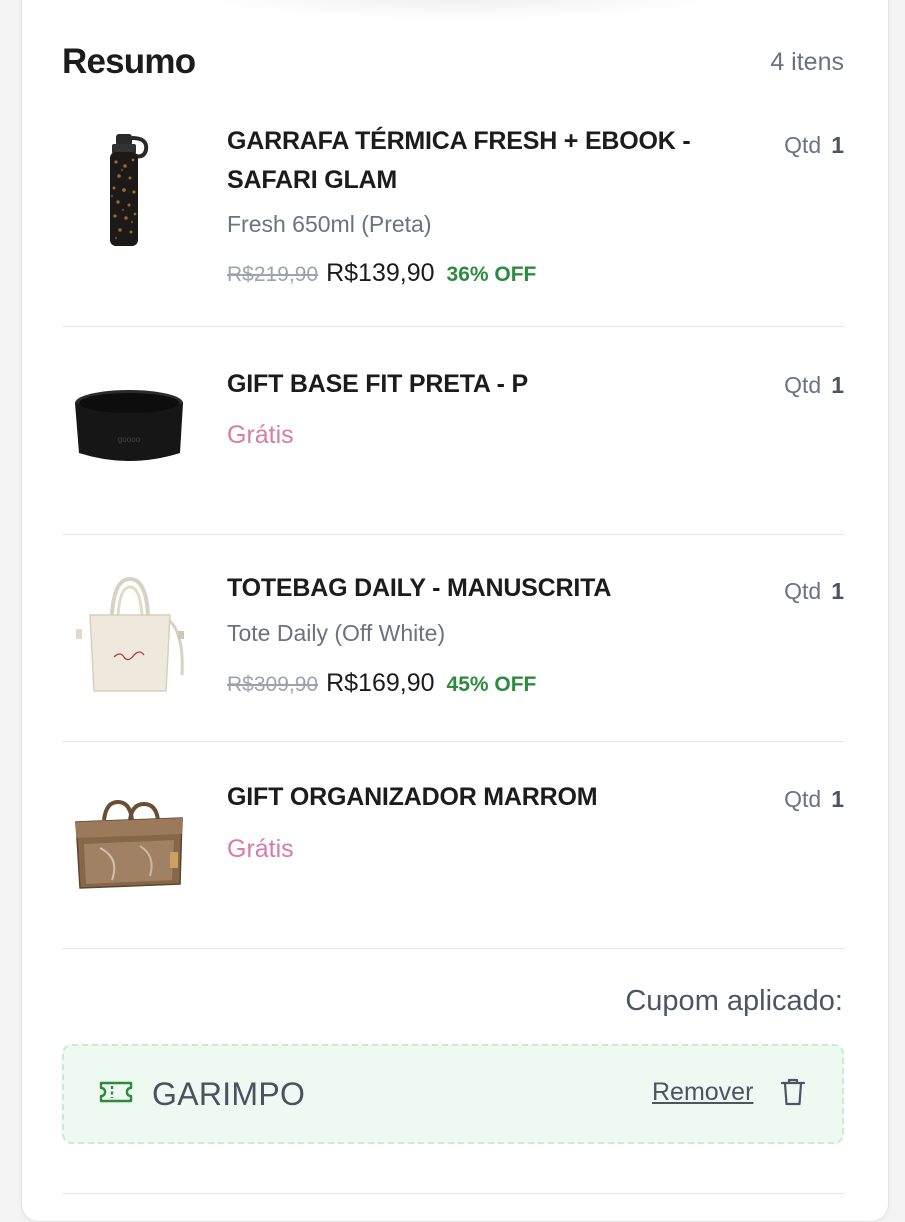 The width and height of the screenshot is (905, 1222). What do you see at coordinates (460, 10) in the screenshot?
I see `top-shadow` at bounding box center [460, 10].